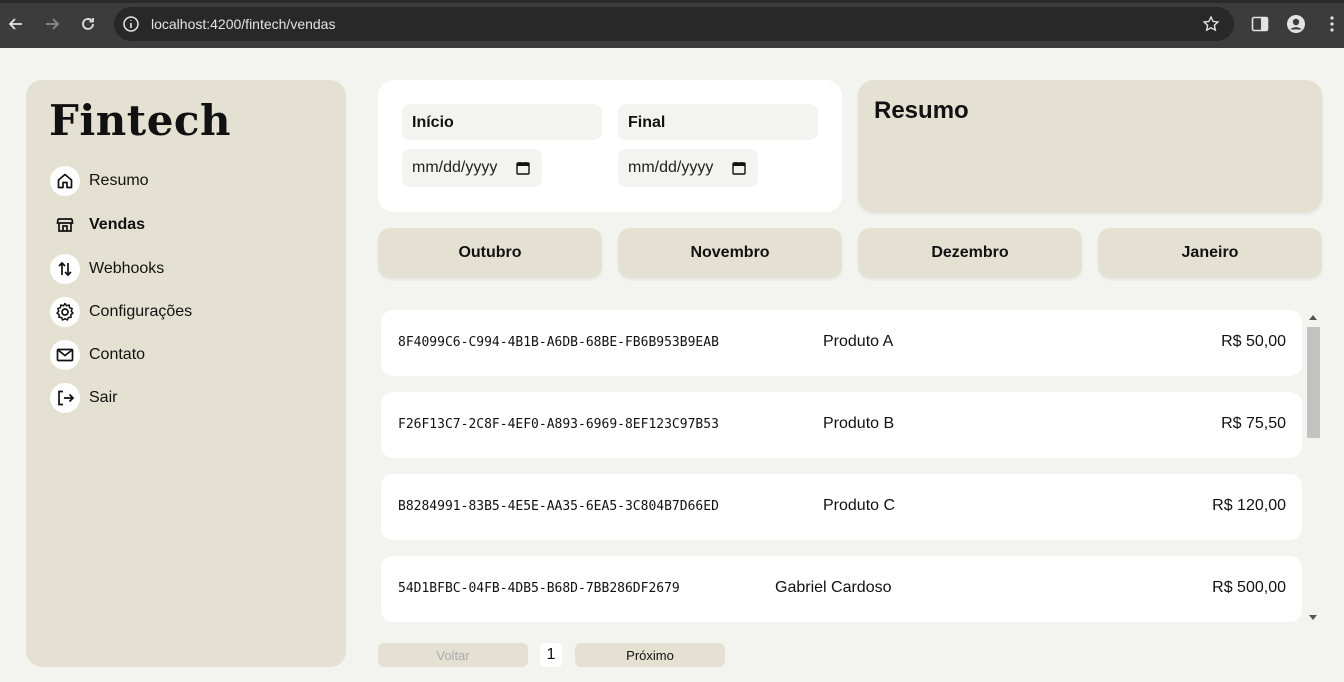 This screenshot has width=1344, height=682. I want to click on sidebar-item-resumo: Resumo, so click(99, 181).